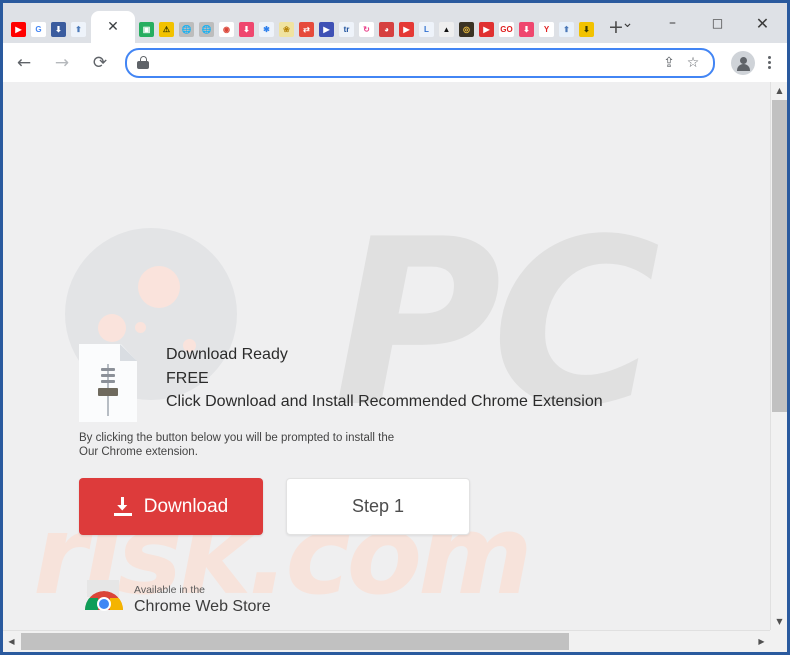 This screenshot has height=655, width=790. I want to click on chrome-web-store-text: Available in the Chrome Web Store, so click(202, 600).